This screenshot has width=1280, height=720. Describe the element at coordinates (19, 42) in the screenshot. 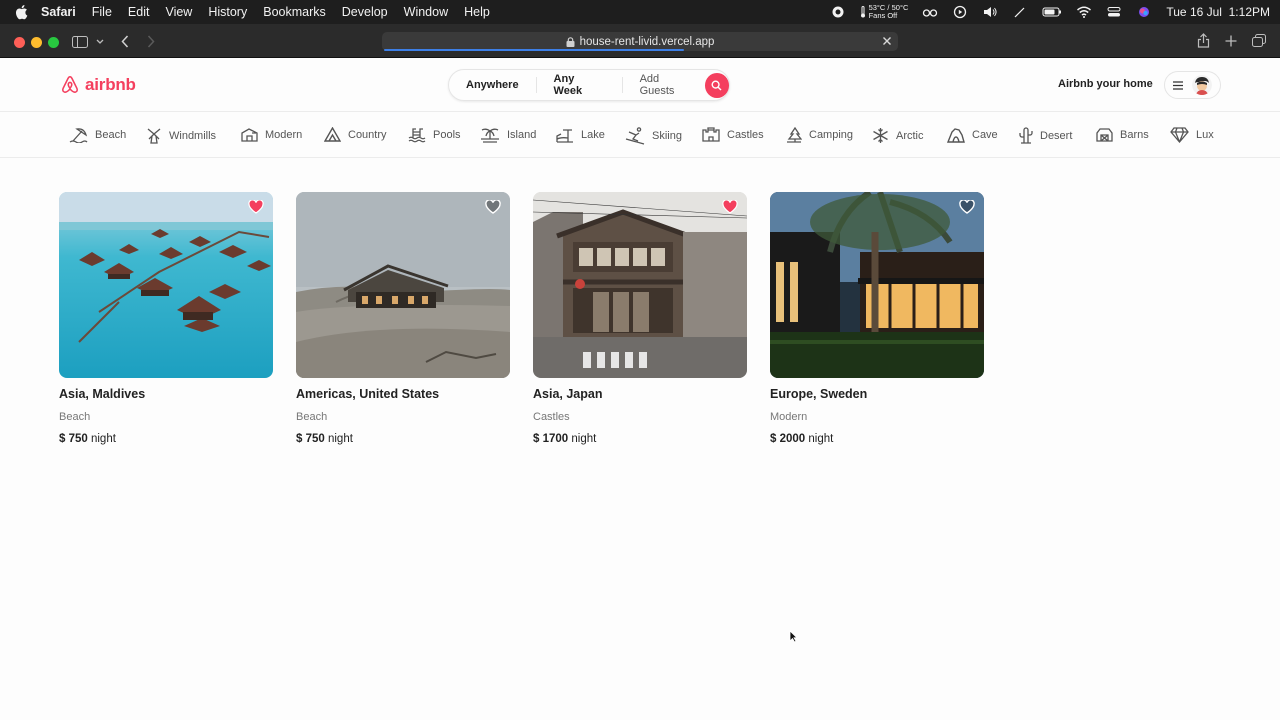

I see `close-window-button` at that location.